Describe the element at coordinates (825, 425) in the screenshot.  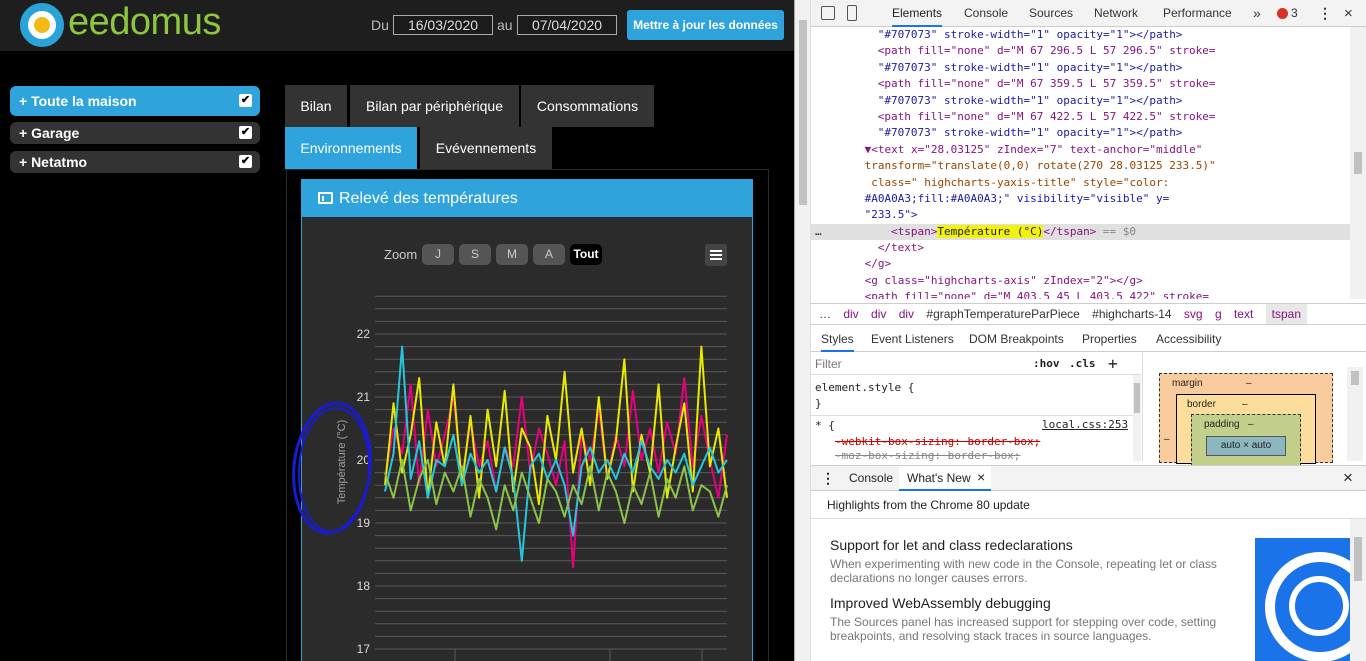
I see `style-line: * {` at that location.